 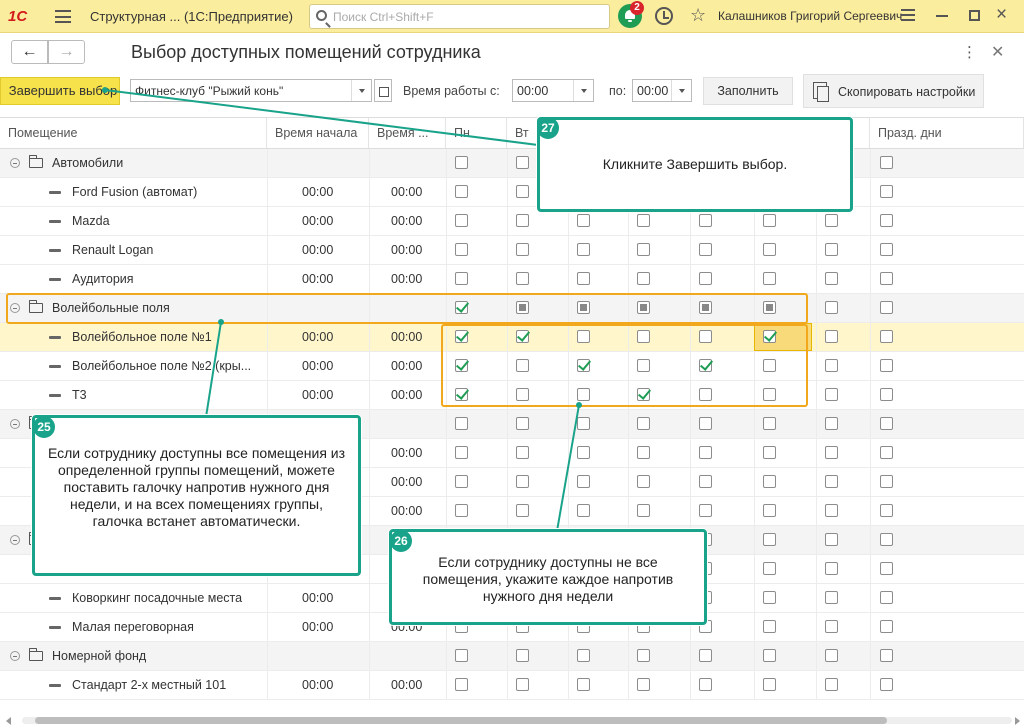 What do you see at coordinates (974, 15) in the screenshot?
I see `maximize-icon` at bounding box center [974, 15].